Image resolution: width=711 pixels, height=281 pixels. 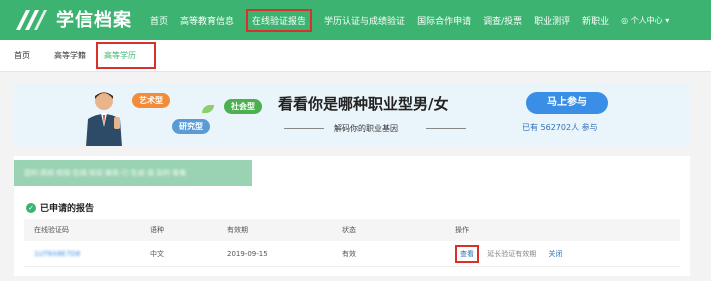 I want to click on subnav-item-enrollment: 高等学籍, so click(x=70, y=55).